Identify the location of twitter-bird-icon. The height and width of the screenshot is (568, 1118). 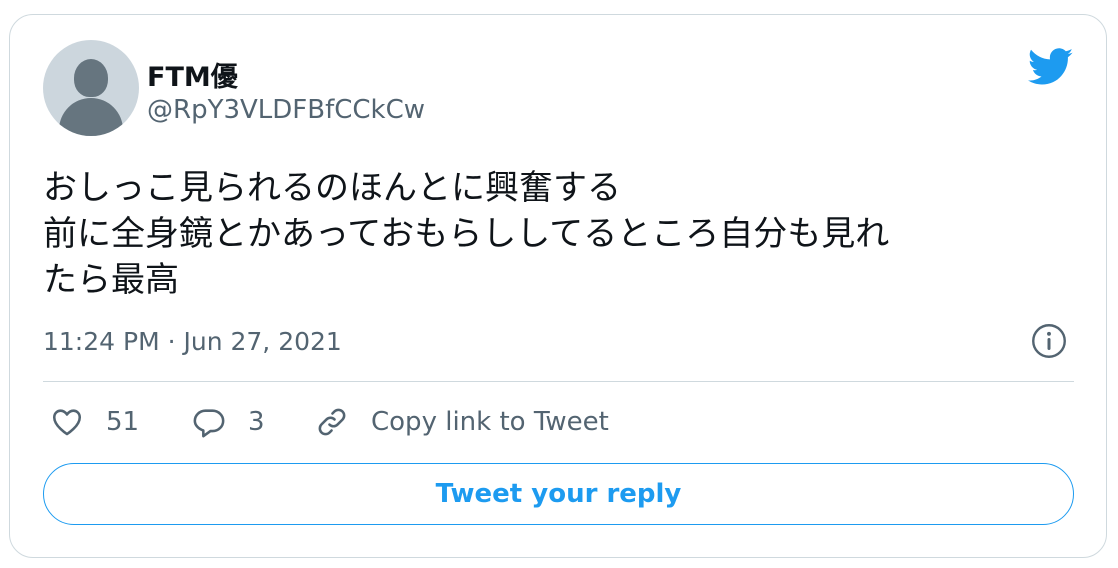
(1051, 67).